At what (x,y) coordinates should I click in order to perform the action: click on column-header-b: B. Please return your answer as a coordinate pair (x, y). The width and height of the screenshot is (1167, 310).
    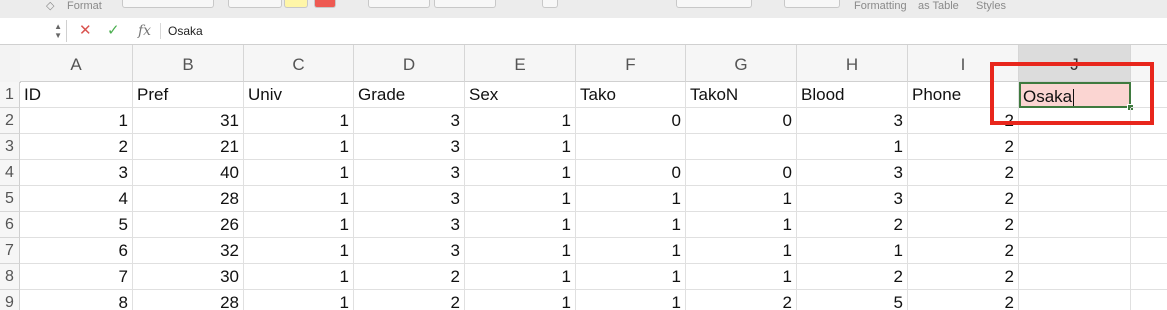
    Looking at the image, I should click on (188, 63).